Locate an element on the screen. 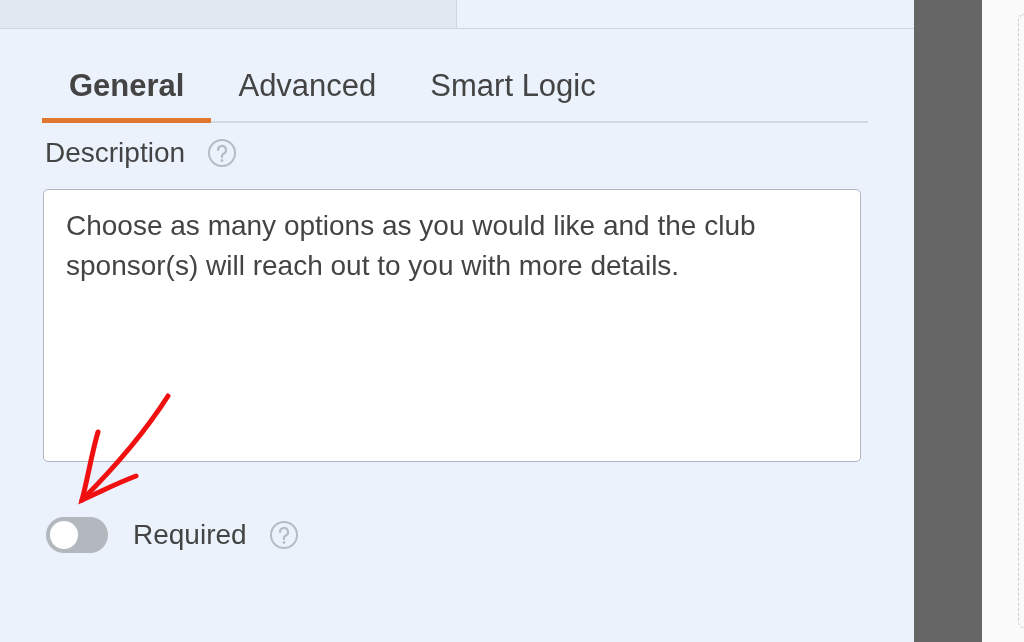 This screenshot has width=1024, height=642. tab: General is located at coordinates (127, 90).